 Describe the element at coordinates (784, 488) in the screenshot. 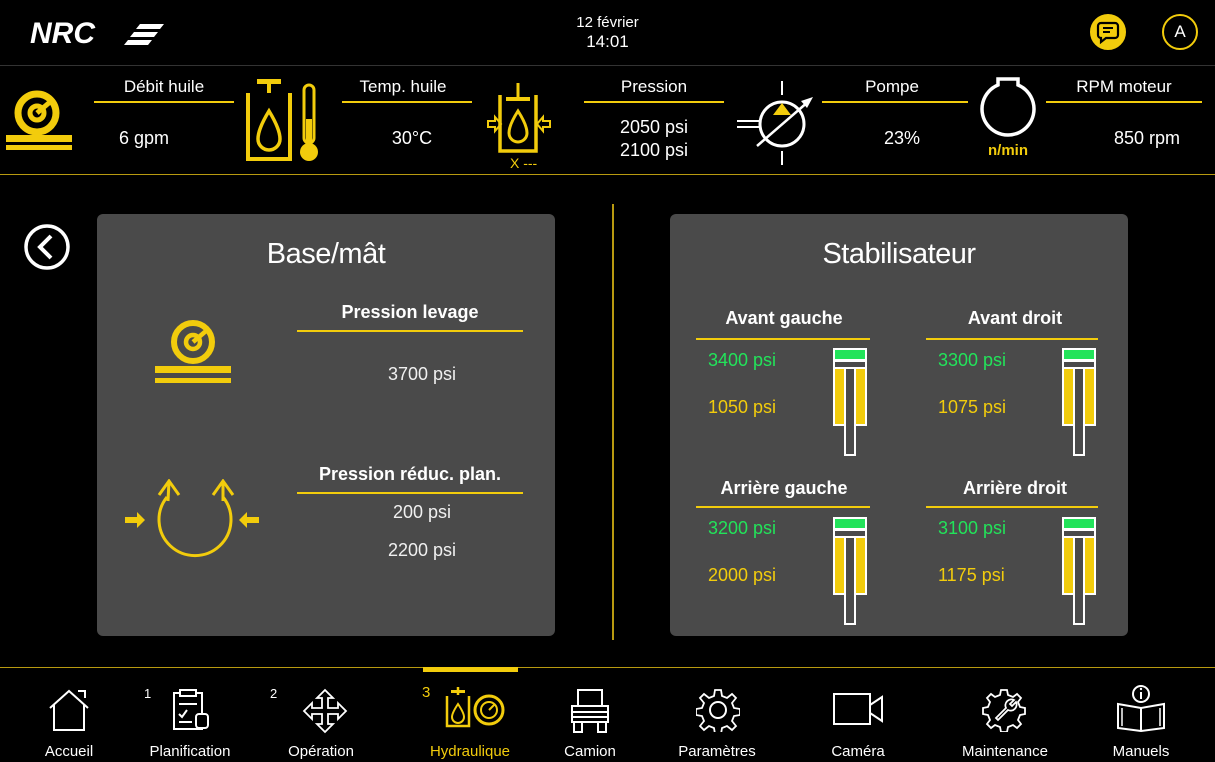

I see `leg-rear-left-label: Arrière gauche` at that location.